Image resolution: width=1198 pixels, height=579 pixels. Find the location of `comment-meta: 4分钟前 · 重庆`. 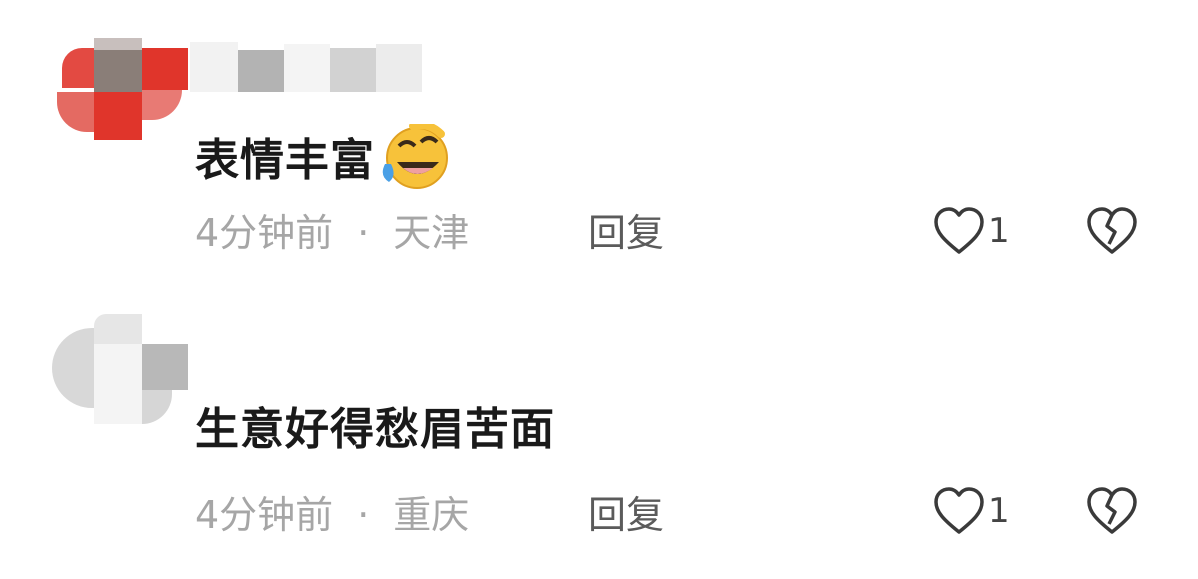

comment-meta: 4分钟前 · 重庆 is located at coordinates (332, 515).